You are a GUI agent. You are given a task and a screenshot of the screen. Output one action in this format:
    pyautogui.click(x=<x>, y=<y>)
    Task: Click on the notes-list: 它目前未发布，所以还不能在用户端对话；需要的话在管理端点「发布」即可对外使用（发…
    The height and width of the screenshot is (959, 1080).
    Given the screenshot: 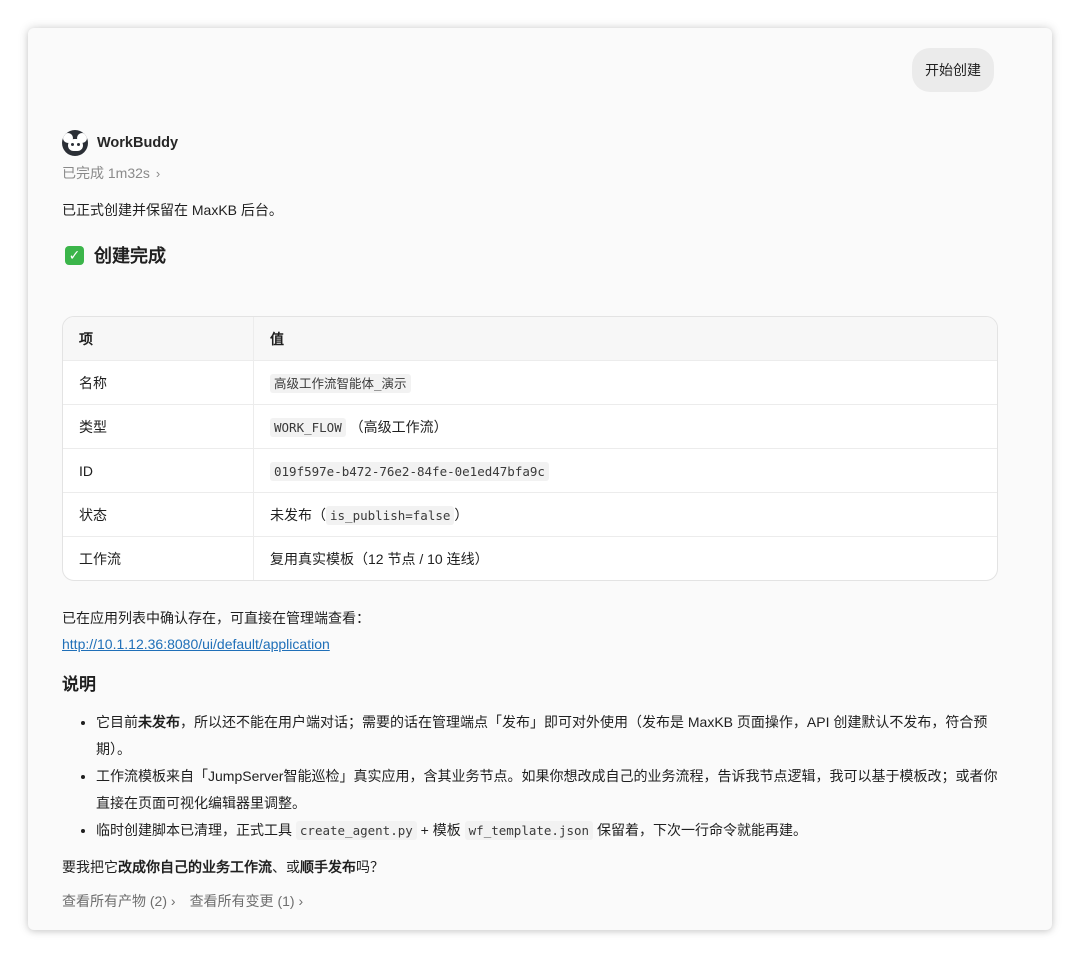 What is the action you would take?
    pyautogui.click(x=530, y=776)
    